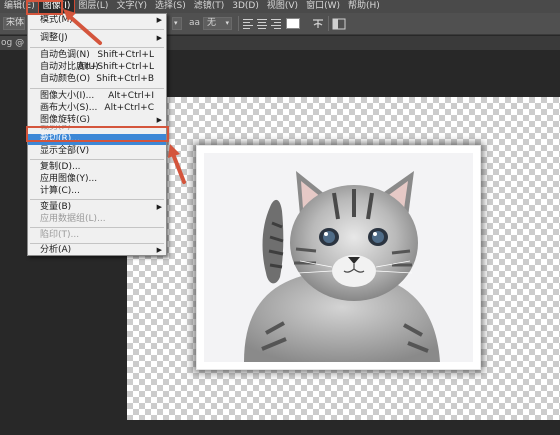 The height and width of the screenshot is (435, 560). Describe the element at coordinates (129, 108) in the screenshot. I see `menu-item-shortcut: Alt+Ctrl+C` at that location.